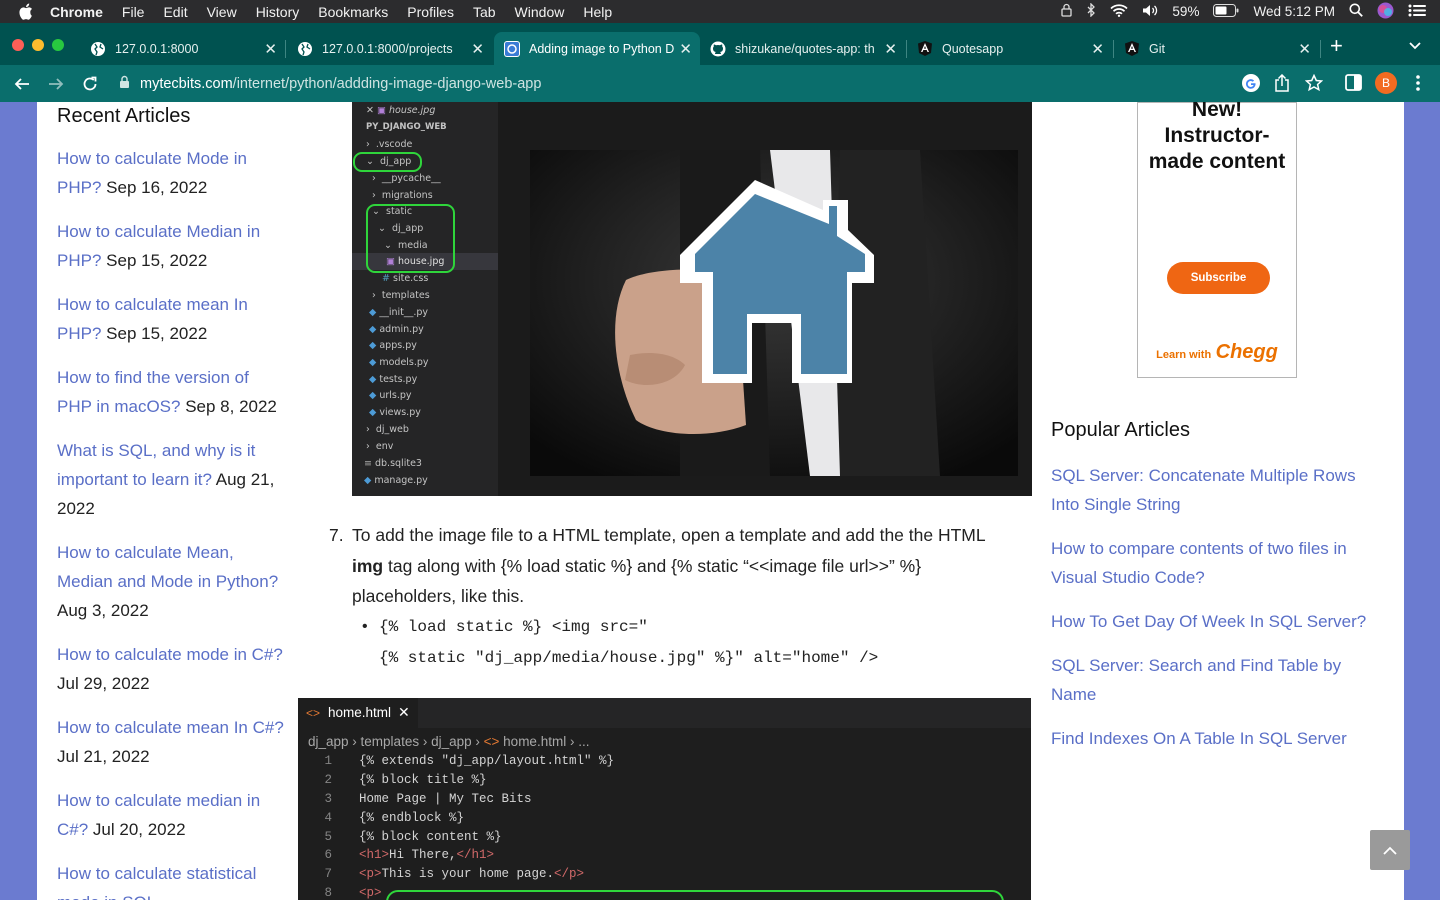 Image resolution: width=1440 pixels, height=900 pixels. I want to click on code-line: 4 {% endblock %}, so click(394, 818).